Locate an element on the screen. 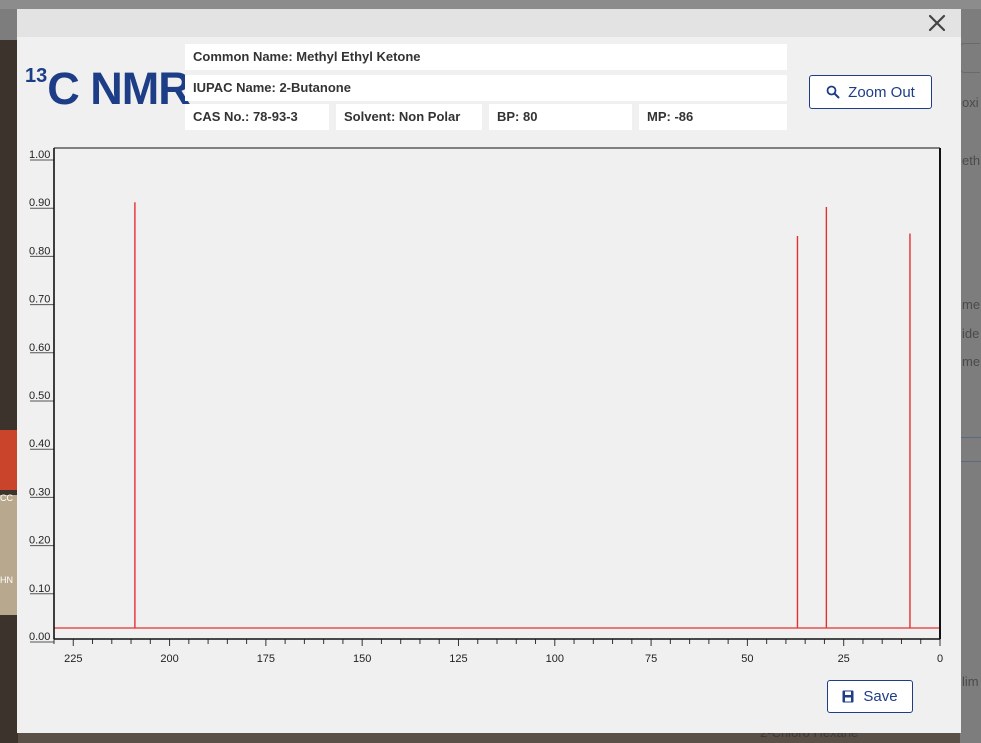 The height and width of the screenshot is (743, 981). backdrop-text: oxi is located at coordinates (970, 102).